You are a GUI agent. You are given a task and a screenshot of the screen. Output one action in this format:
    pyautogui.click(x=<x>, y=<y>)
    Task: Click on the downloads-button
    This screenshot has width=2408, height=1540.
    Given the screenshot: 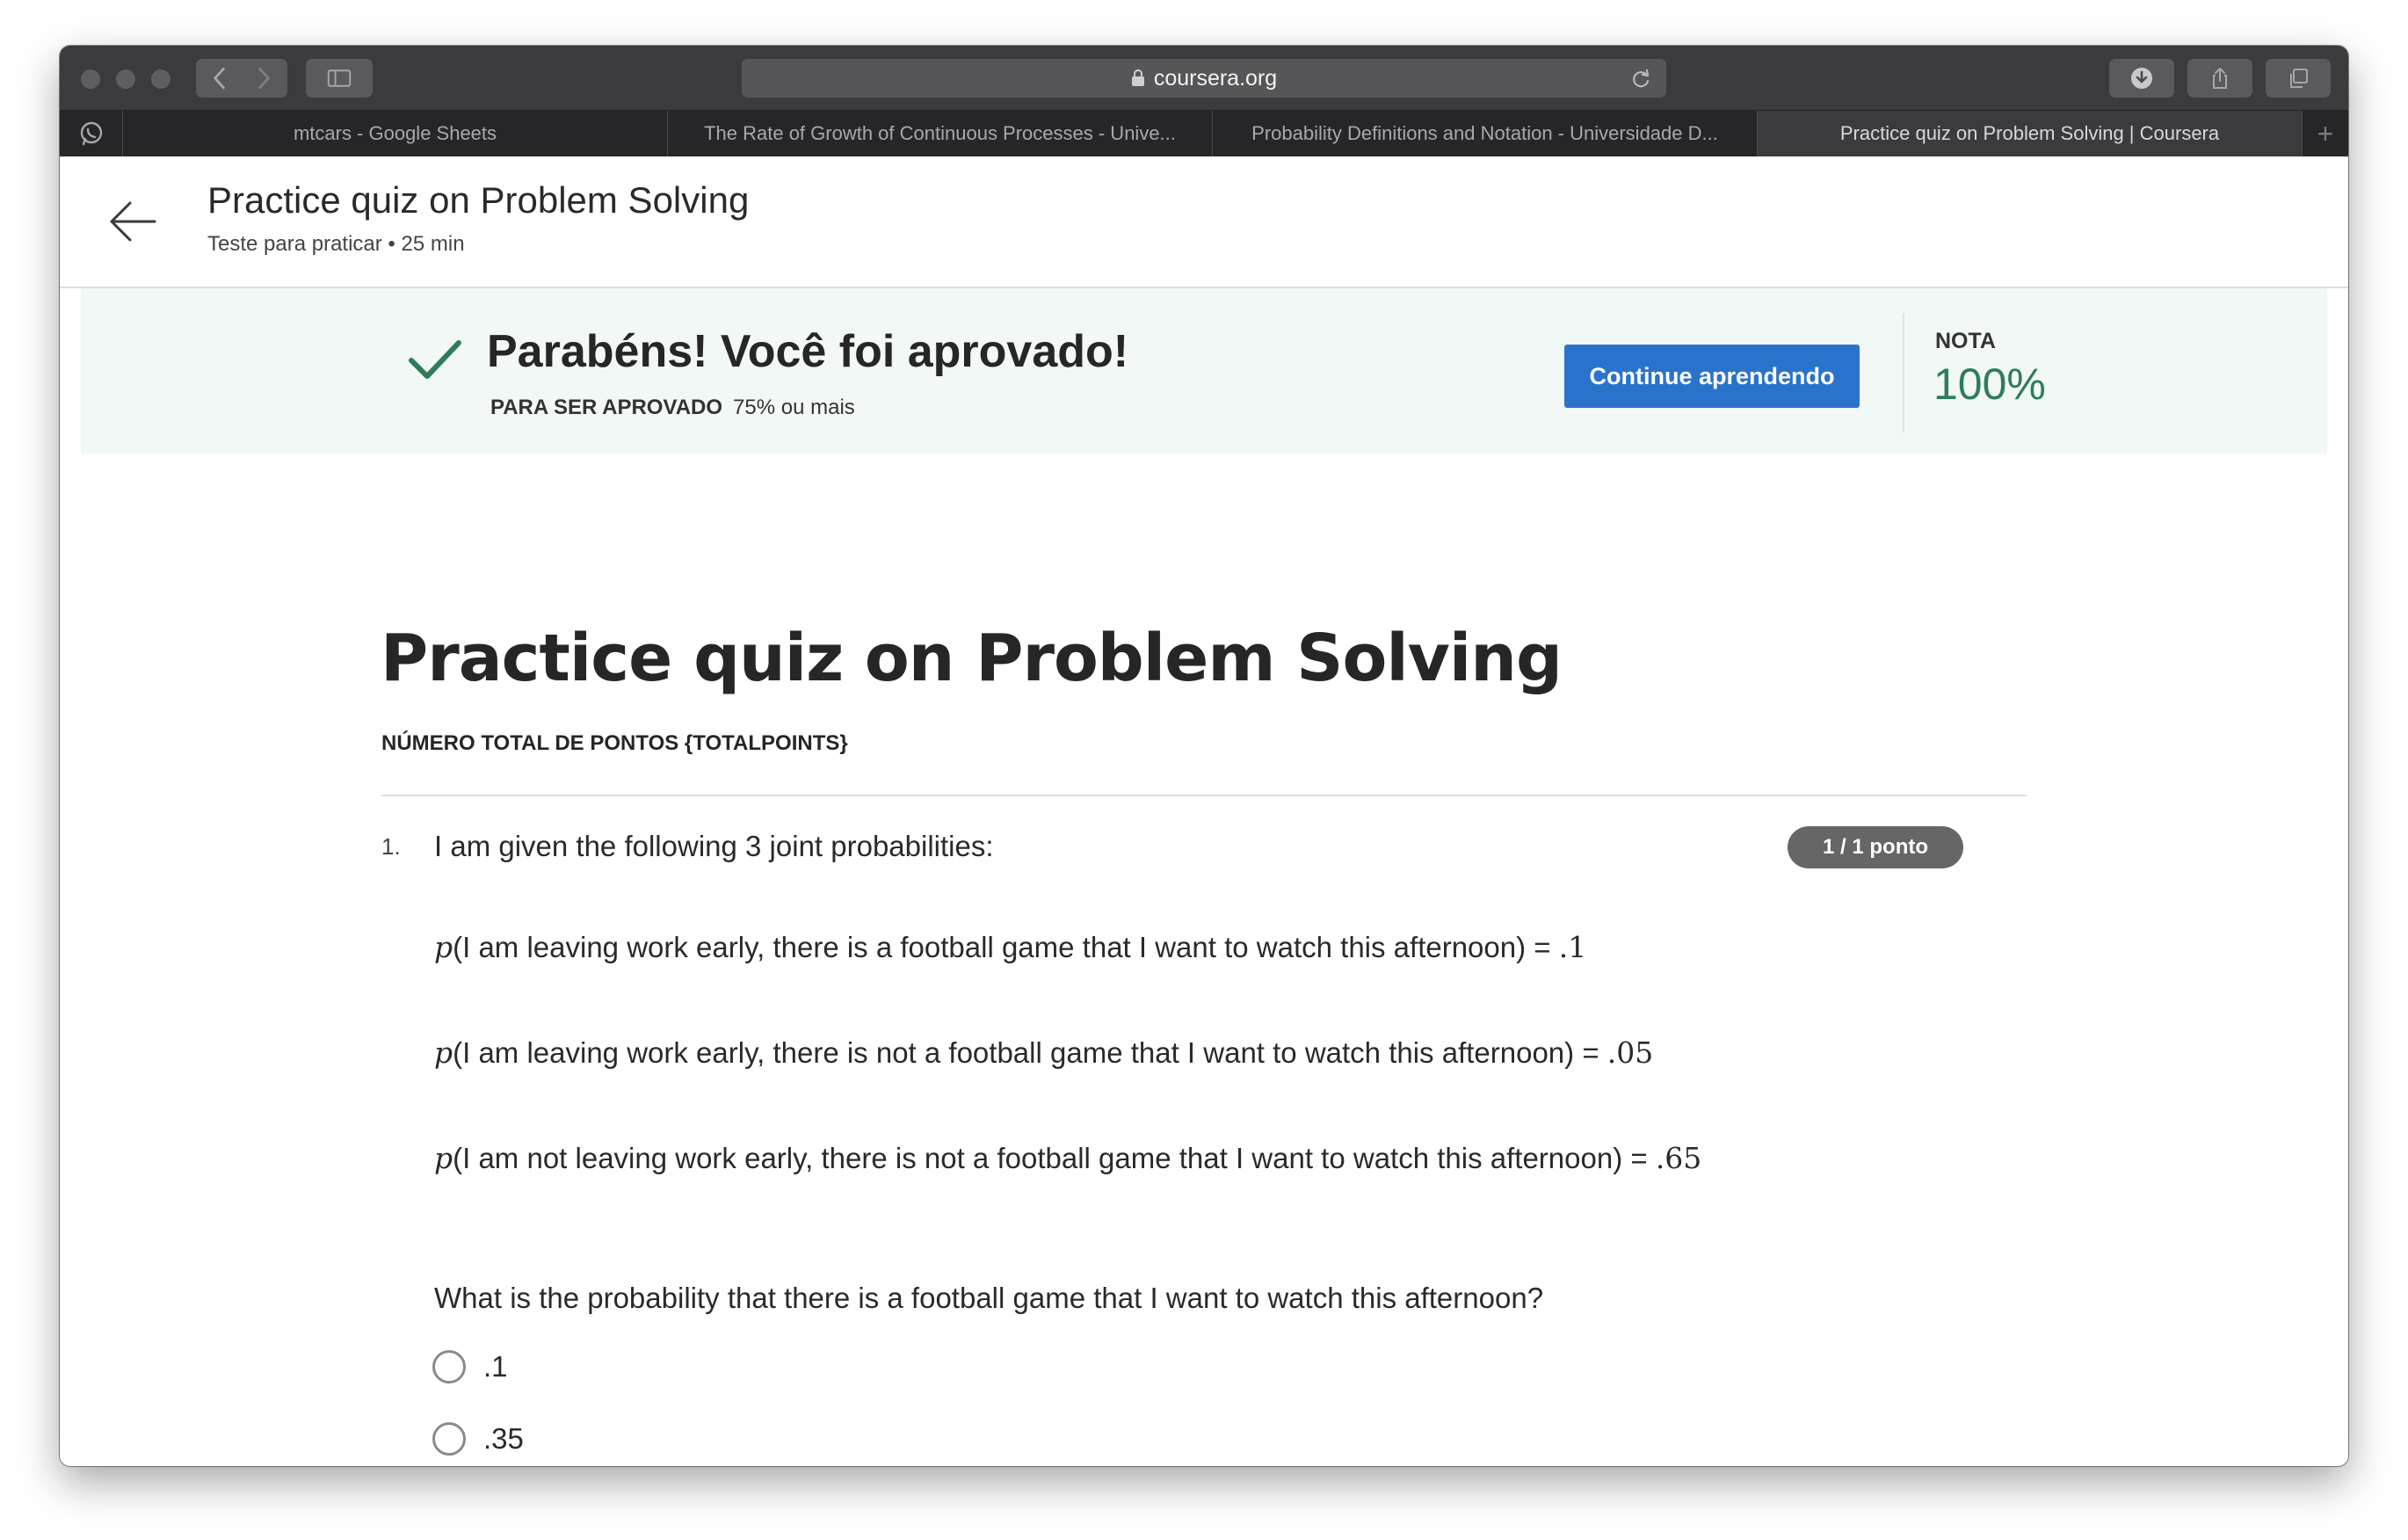 What is the action you would take?
    pyautogui.click(x=2141, y=78)
    